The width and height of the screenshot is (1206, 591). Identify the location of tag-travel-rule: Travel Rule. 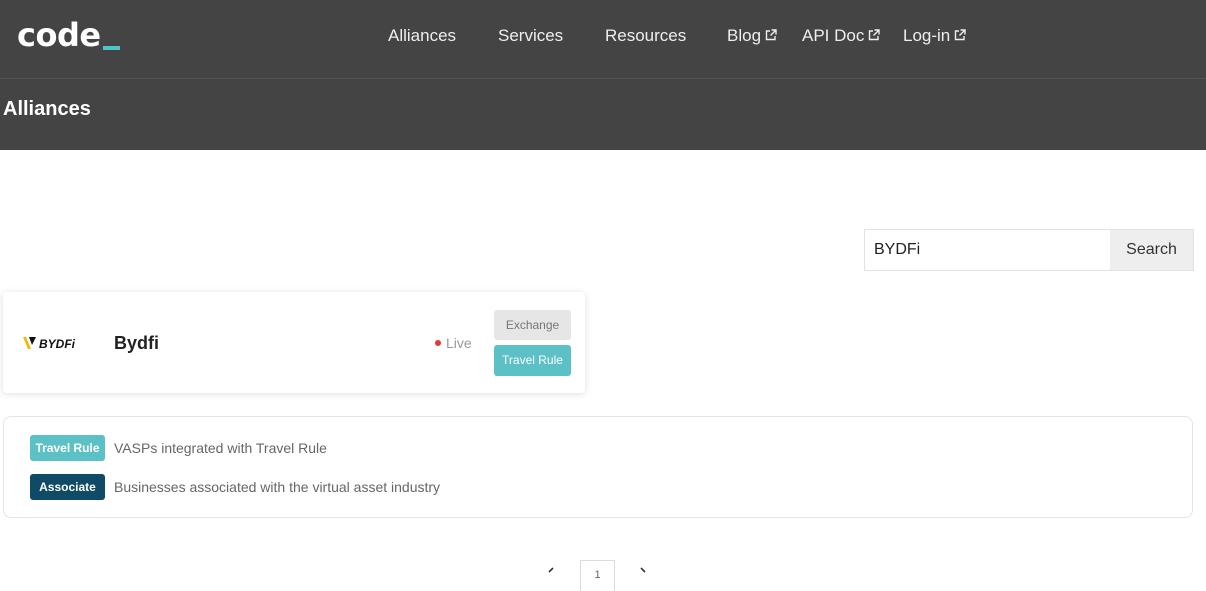
(532, 360).